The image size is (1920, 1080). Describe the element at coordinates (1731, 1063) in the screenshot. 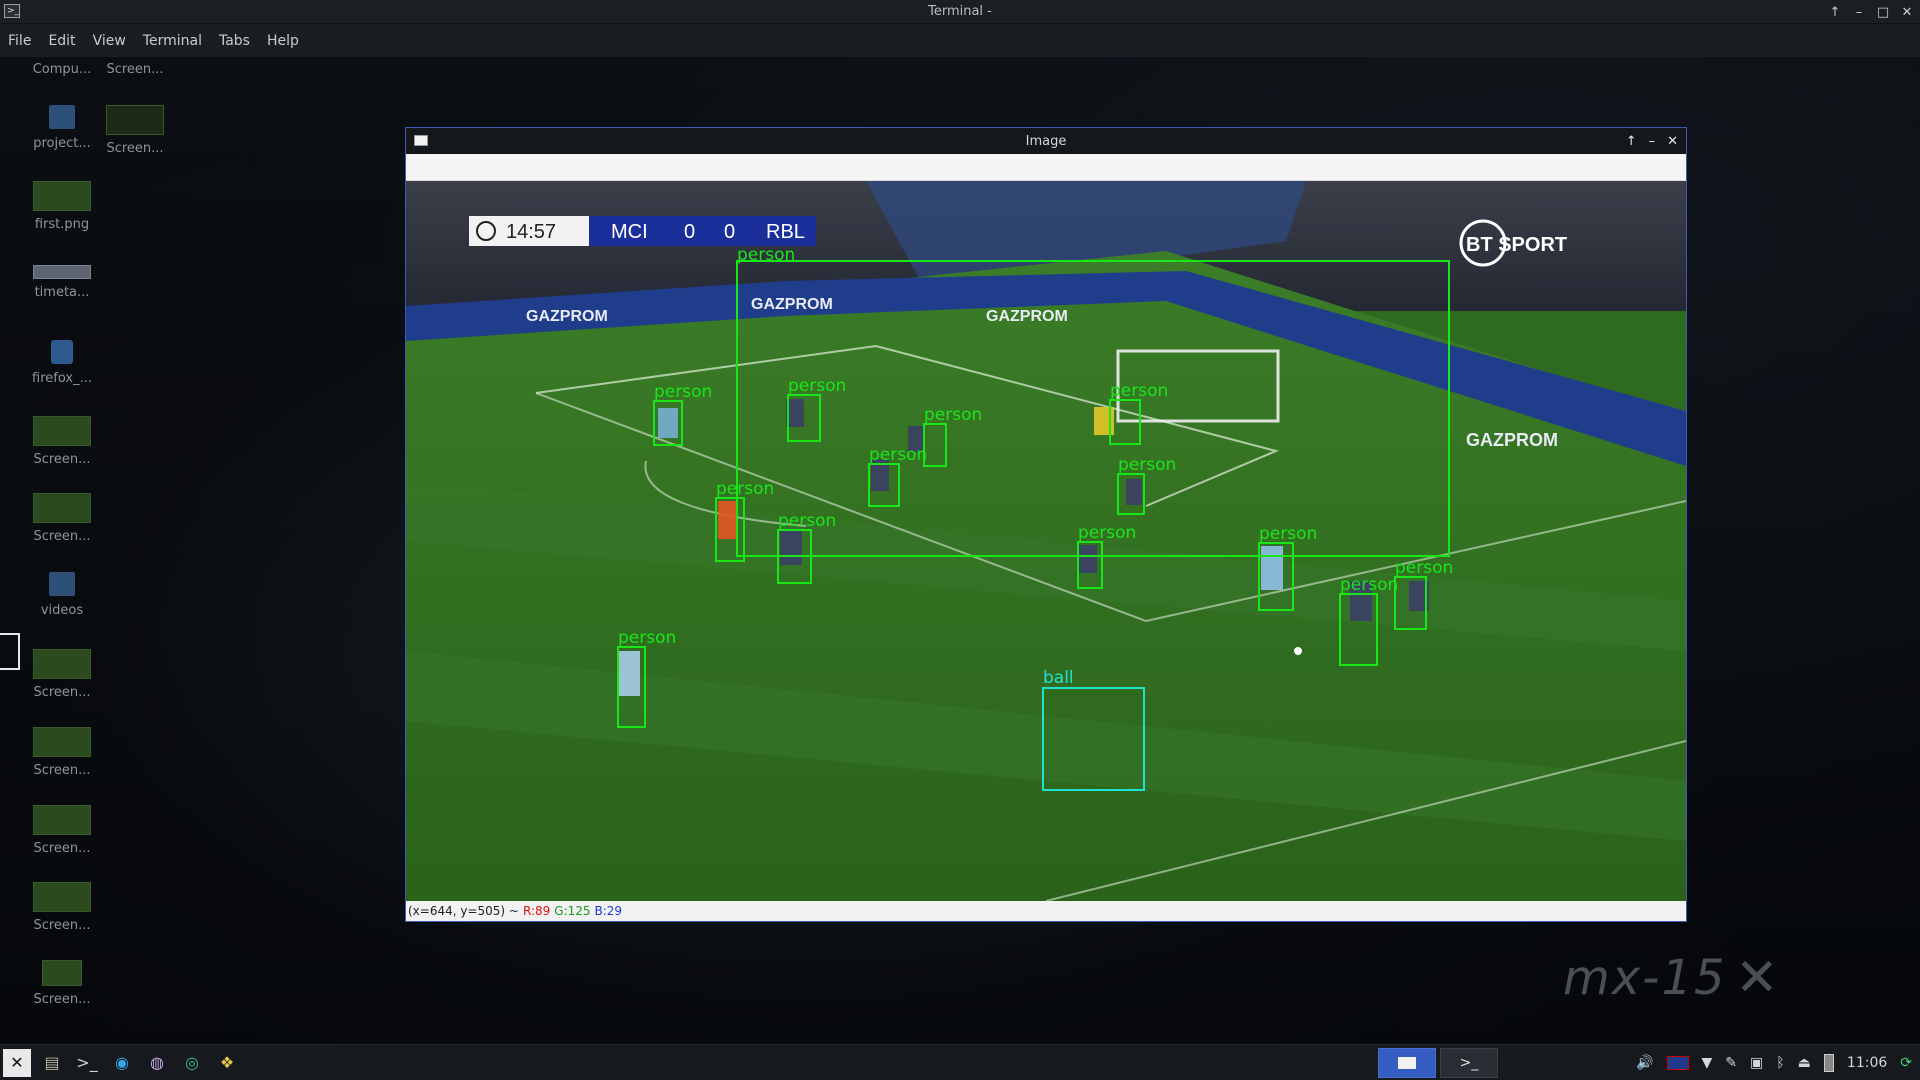

I see `clipboard-icon: ✎` at that location.